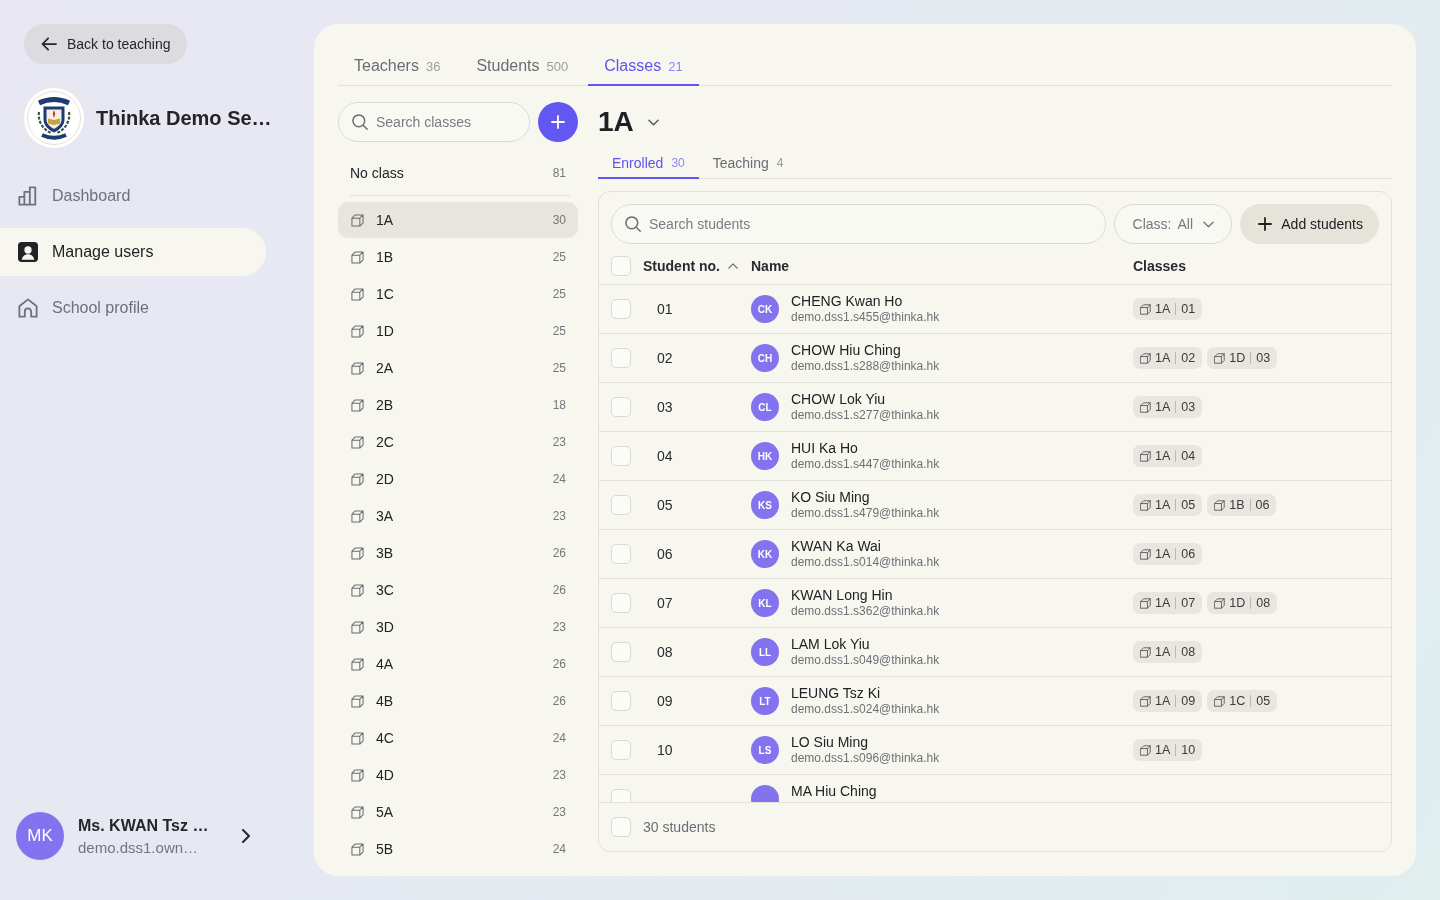 The width and height of the screenshot is (1440, 900). Describe the element at coordinates (49, 44) in the screenshot. I see `arrow-left-icon` at that location.